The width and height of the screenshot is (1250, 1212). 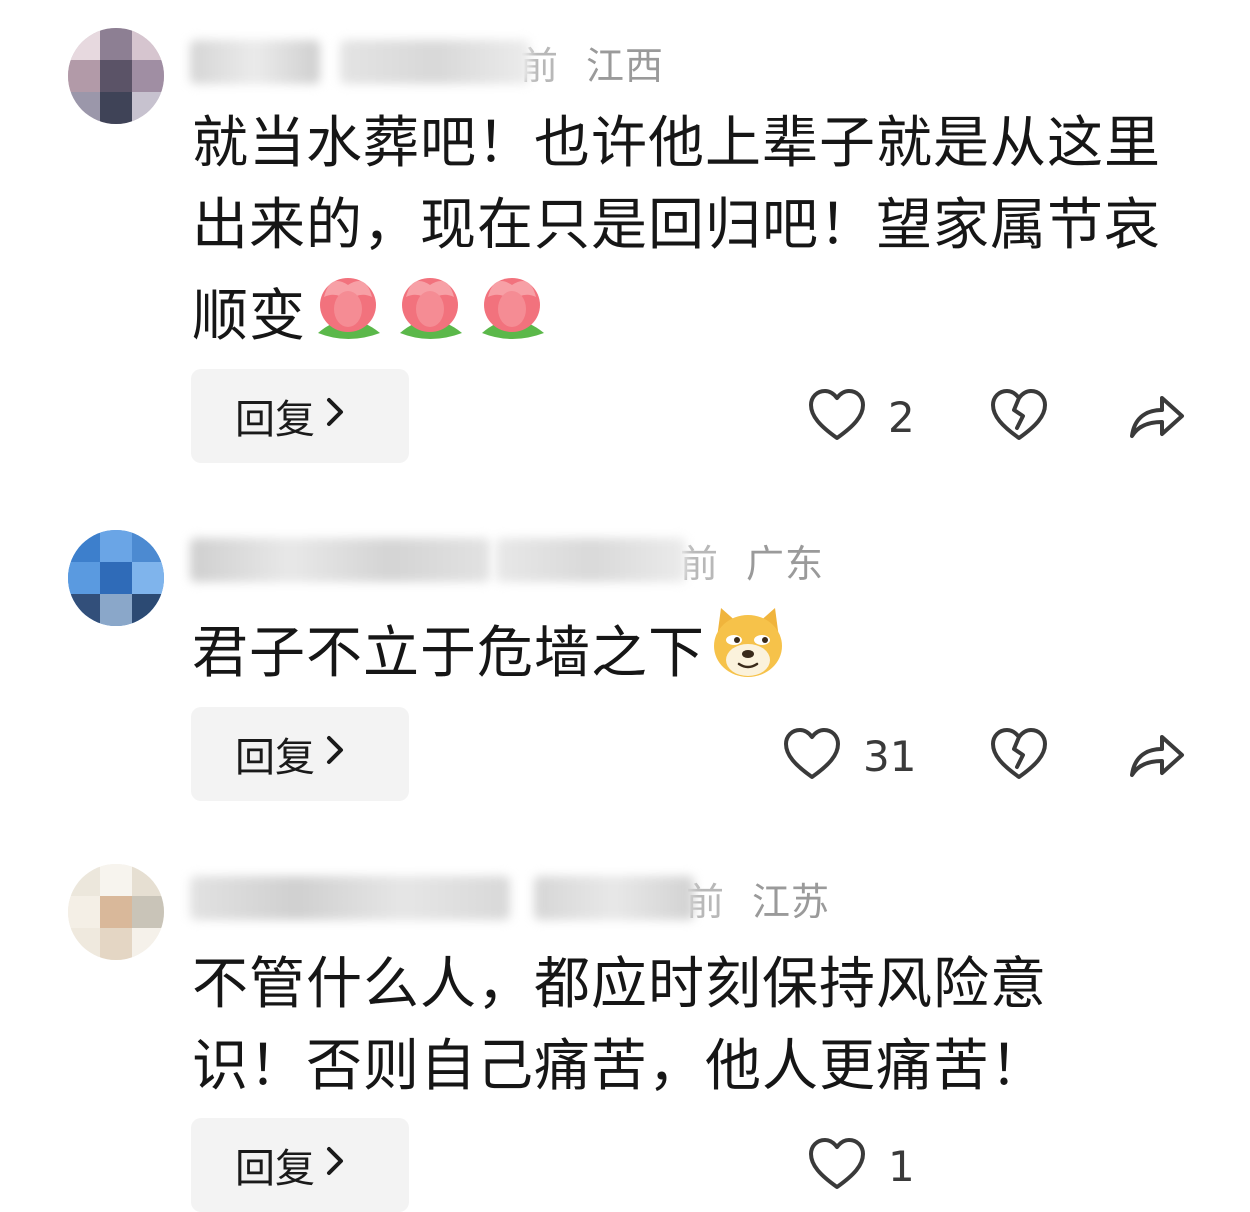 I want to click on doge-emoji, so click(x=748, y=654).